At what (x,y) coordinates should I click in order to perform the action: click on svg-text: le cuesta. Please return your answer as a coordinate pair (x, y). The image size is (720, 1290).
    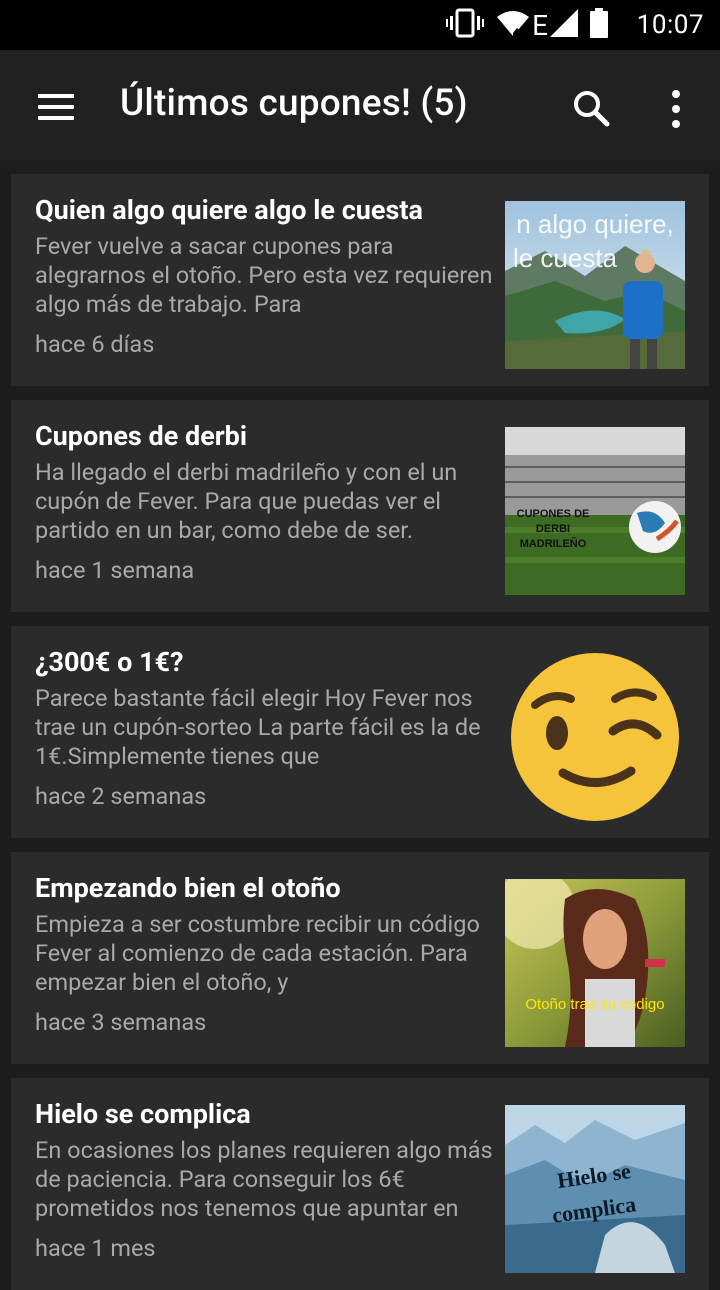
    Looking at the image, I should click on (565, 258).